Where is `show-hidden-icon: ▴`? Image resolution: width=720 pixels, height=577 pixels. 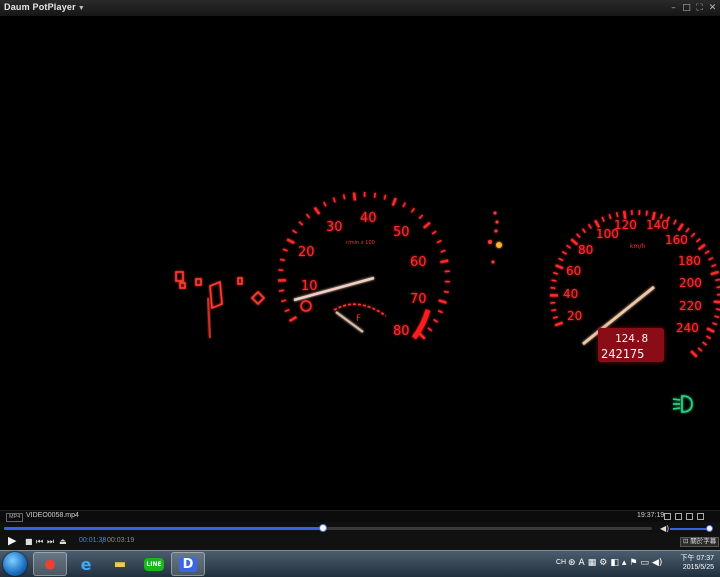
show-hidden-icon: ▴ is located at coordinates (624, 563).